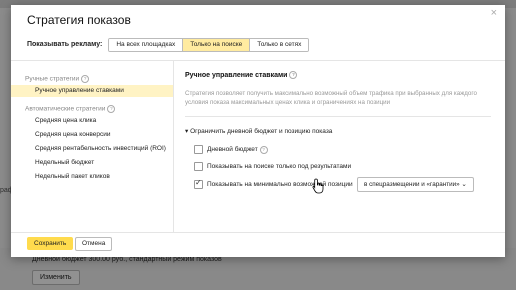 The width and height of the screenshot is (516, 290). What do you see at coordinates (258, 232) in the screenshot?
I see `footer-divider` at bounding box center [258, 232].